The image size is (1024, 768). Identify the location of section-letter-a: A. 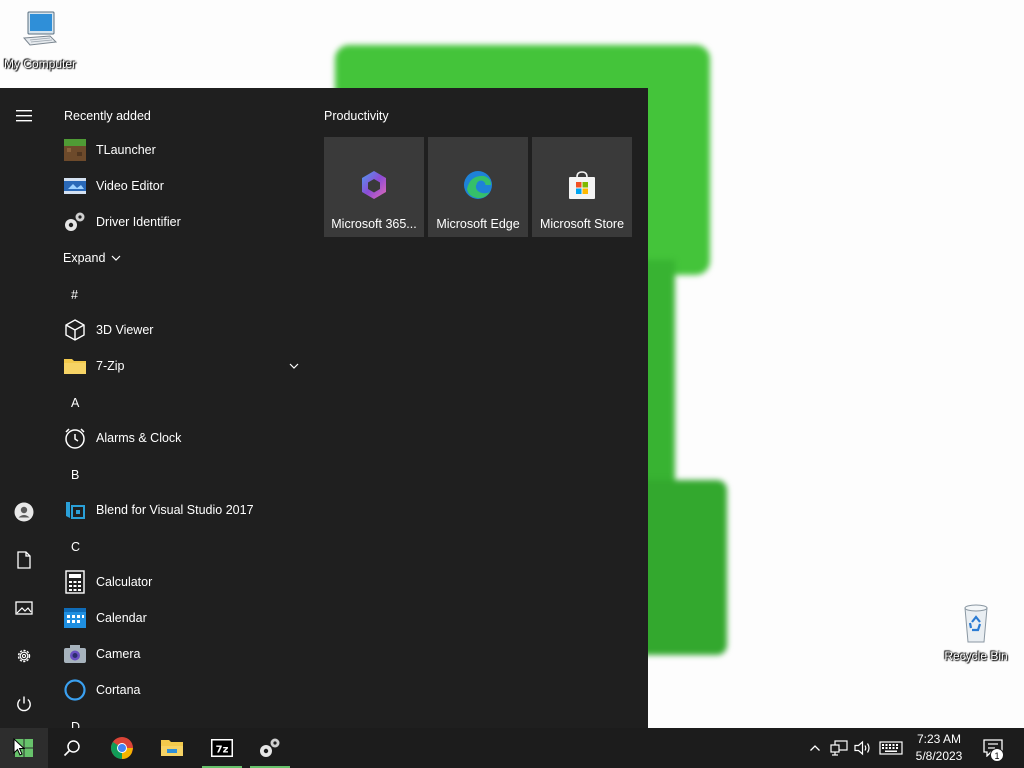
(75, 403).